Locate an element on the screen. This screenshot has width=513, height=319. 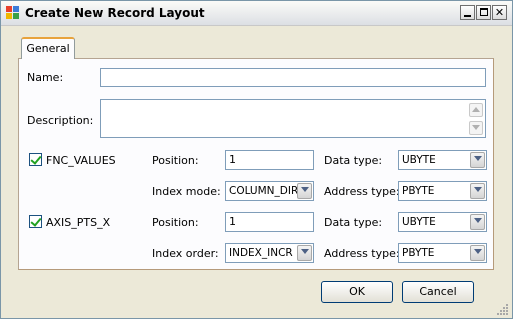
fnc-position-label: Position: is located at coordinates (175, 160).